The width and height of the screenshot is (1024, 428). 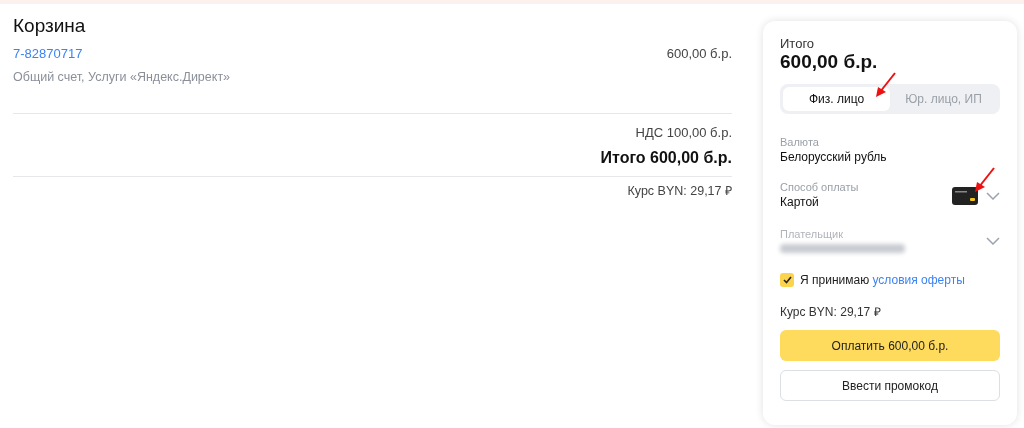 What do you see at coordinates (800, 202) in the screenshot?
I see `field-value: Картой` at bounding box center [800, 202].